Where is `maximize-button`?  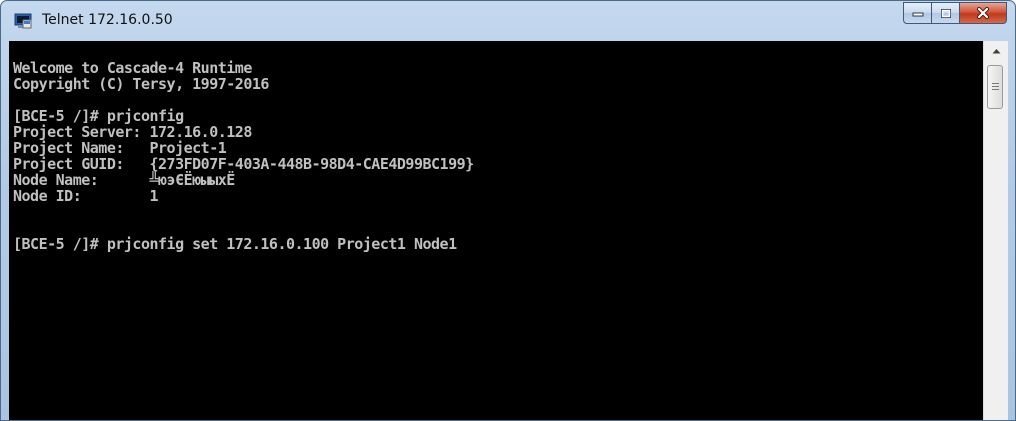
maximize-button is located at coordinates (945, 13).